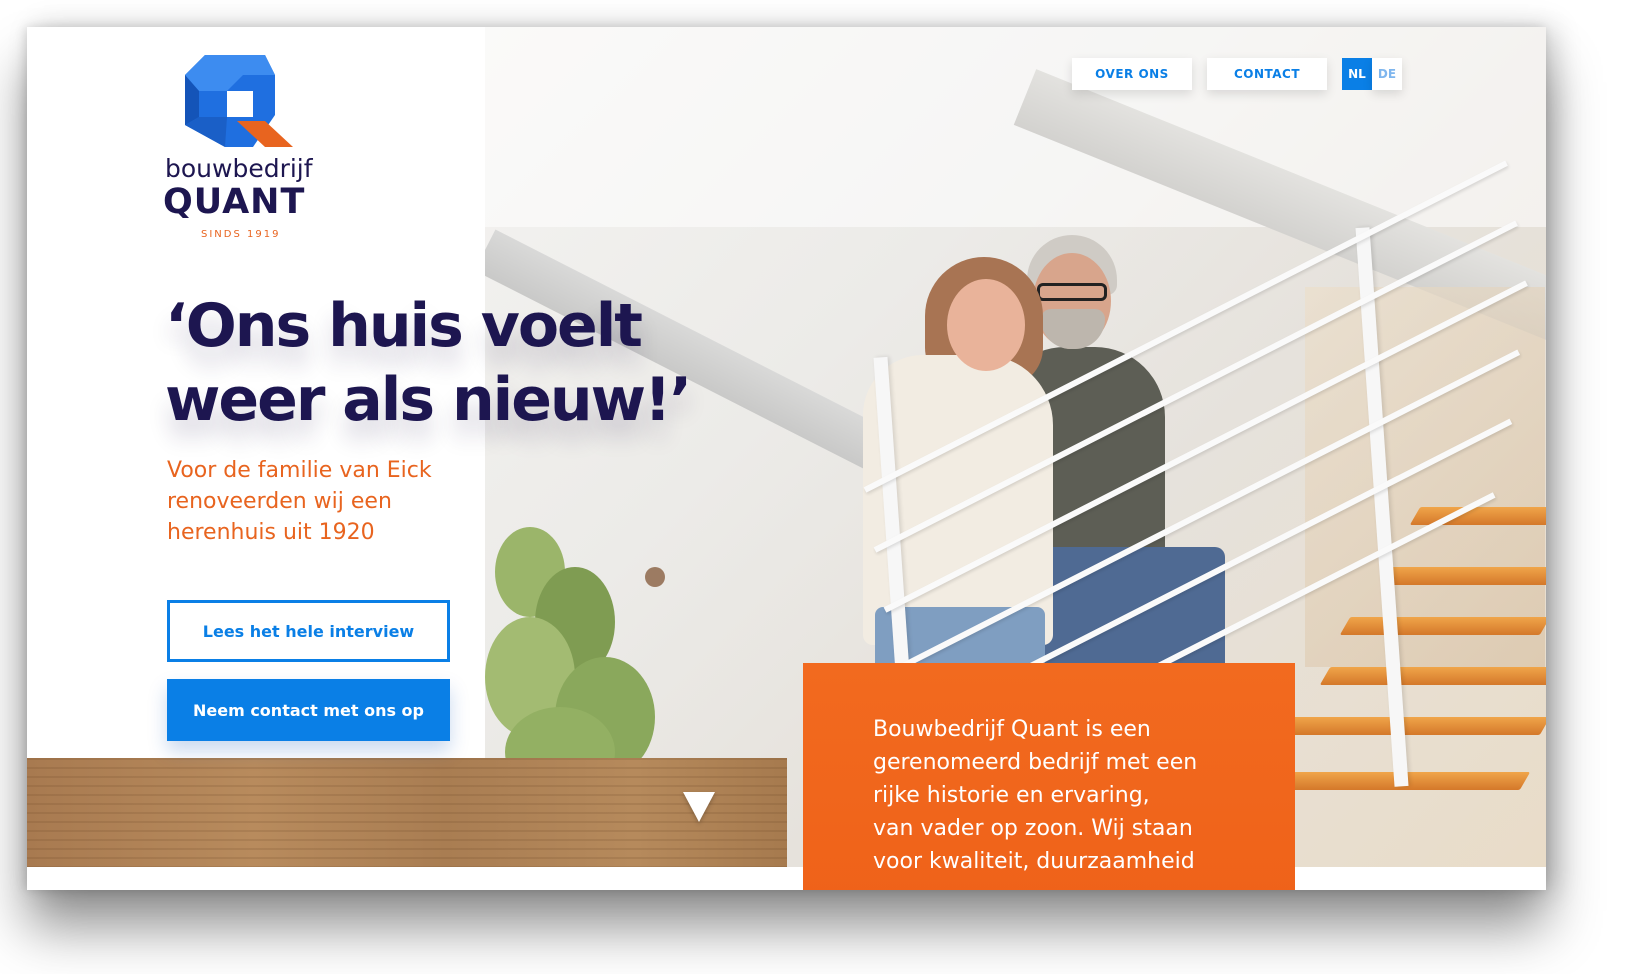  What do you see at coordinates (1033, 828) in the screenshot?
I see `intro-line4: van vader op zoon. Wij staan` at bounding box center [1033, 828].